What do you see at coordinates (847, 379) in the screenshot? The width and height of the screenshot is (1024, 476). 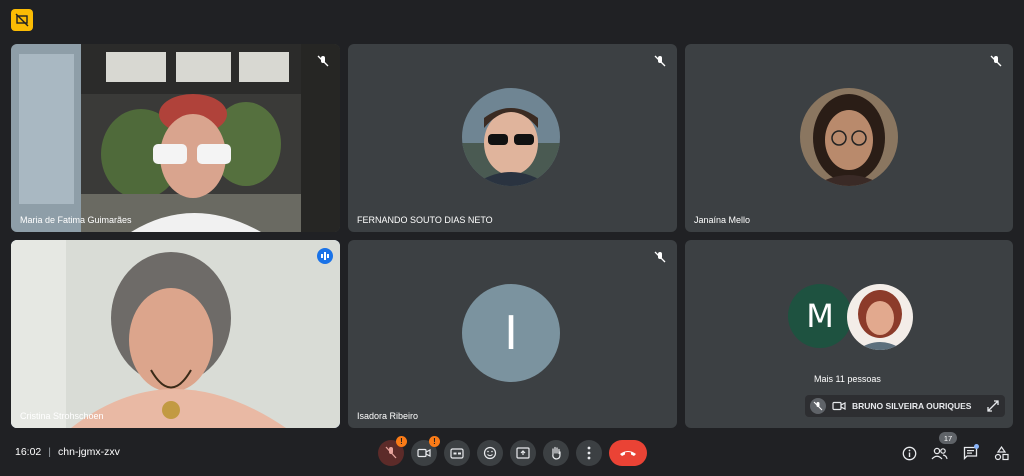 I see `more-people-label: Mais 11 pessoas` at bounding box center [847, 379].